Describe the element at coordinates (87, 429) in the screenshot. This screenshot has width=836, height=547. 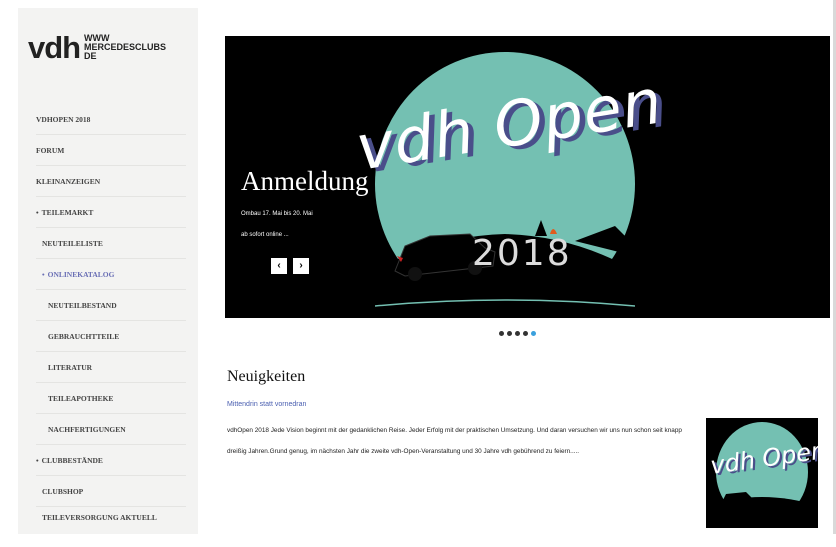
I see `sidebar-item-label: NACHFERTIGUNGEN` at that location.